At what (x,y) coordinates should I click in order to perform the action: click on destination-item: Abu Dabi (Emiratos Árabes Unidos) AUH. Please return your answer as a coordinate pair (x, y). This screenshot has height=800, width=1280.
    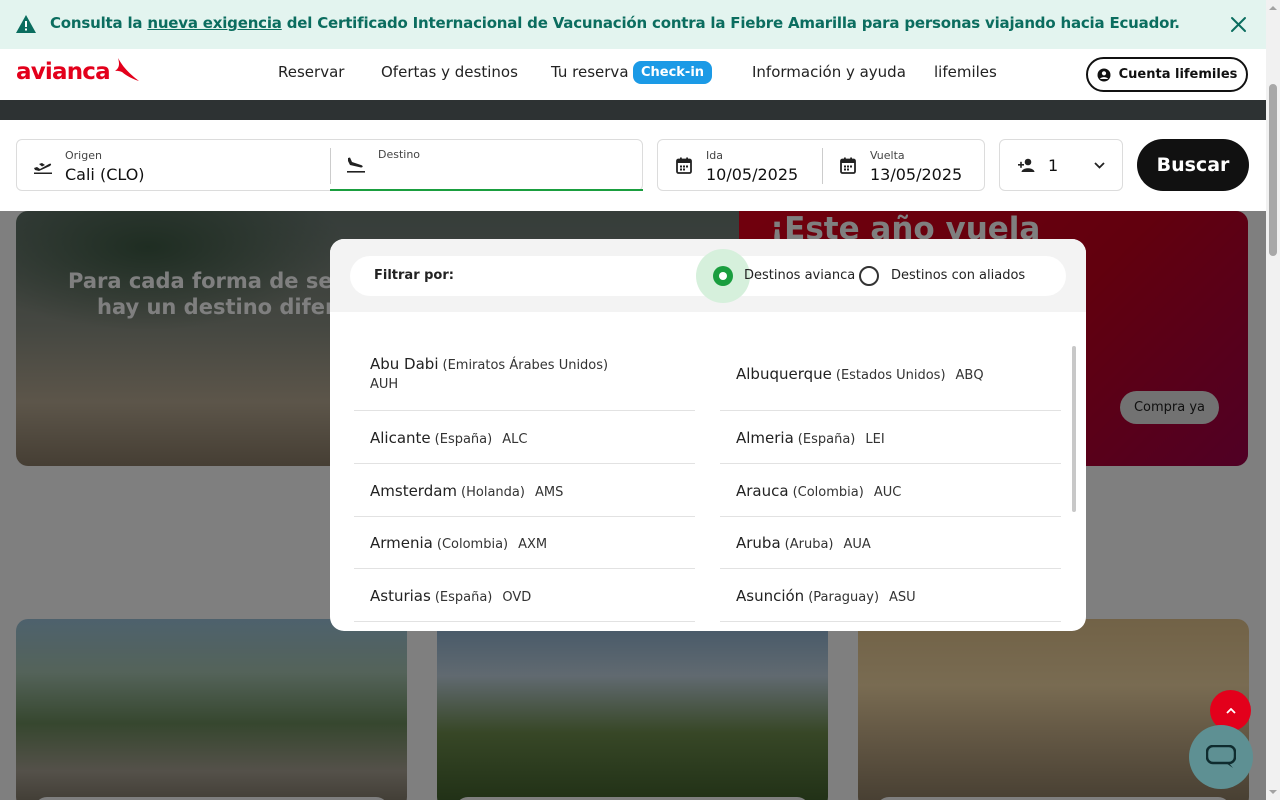
    Looking at the image, I should click on (524, 375).